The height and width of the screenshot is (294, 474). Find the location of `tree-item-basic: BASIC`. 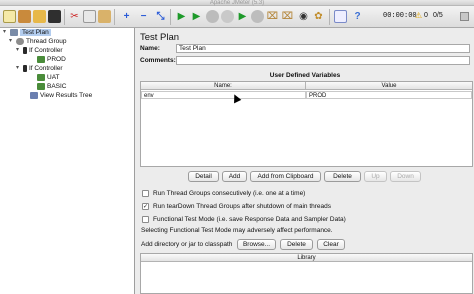

tree-item-basic: BASIC is located at coordinates (52, 86).